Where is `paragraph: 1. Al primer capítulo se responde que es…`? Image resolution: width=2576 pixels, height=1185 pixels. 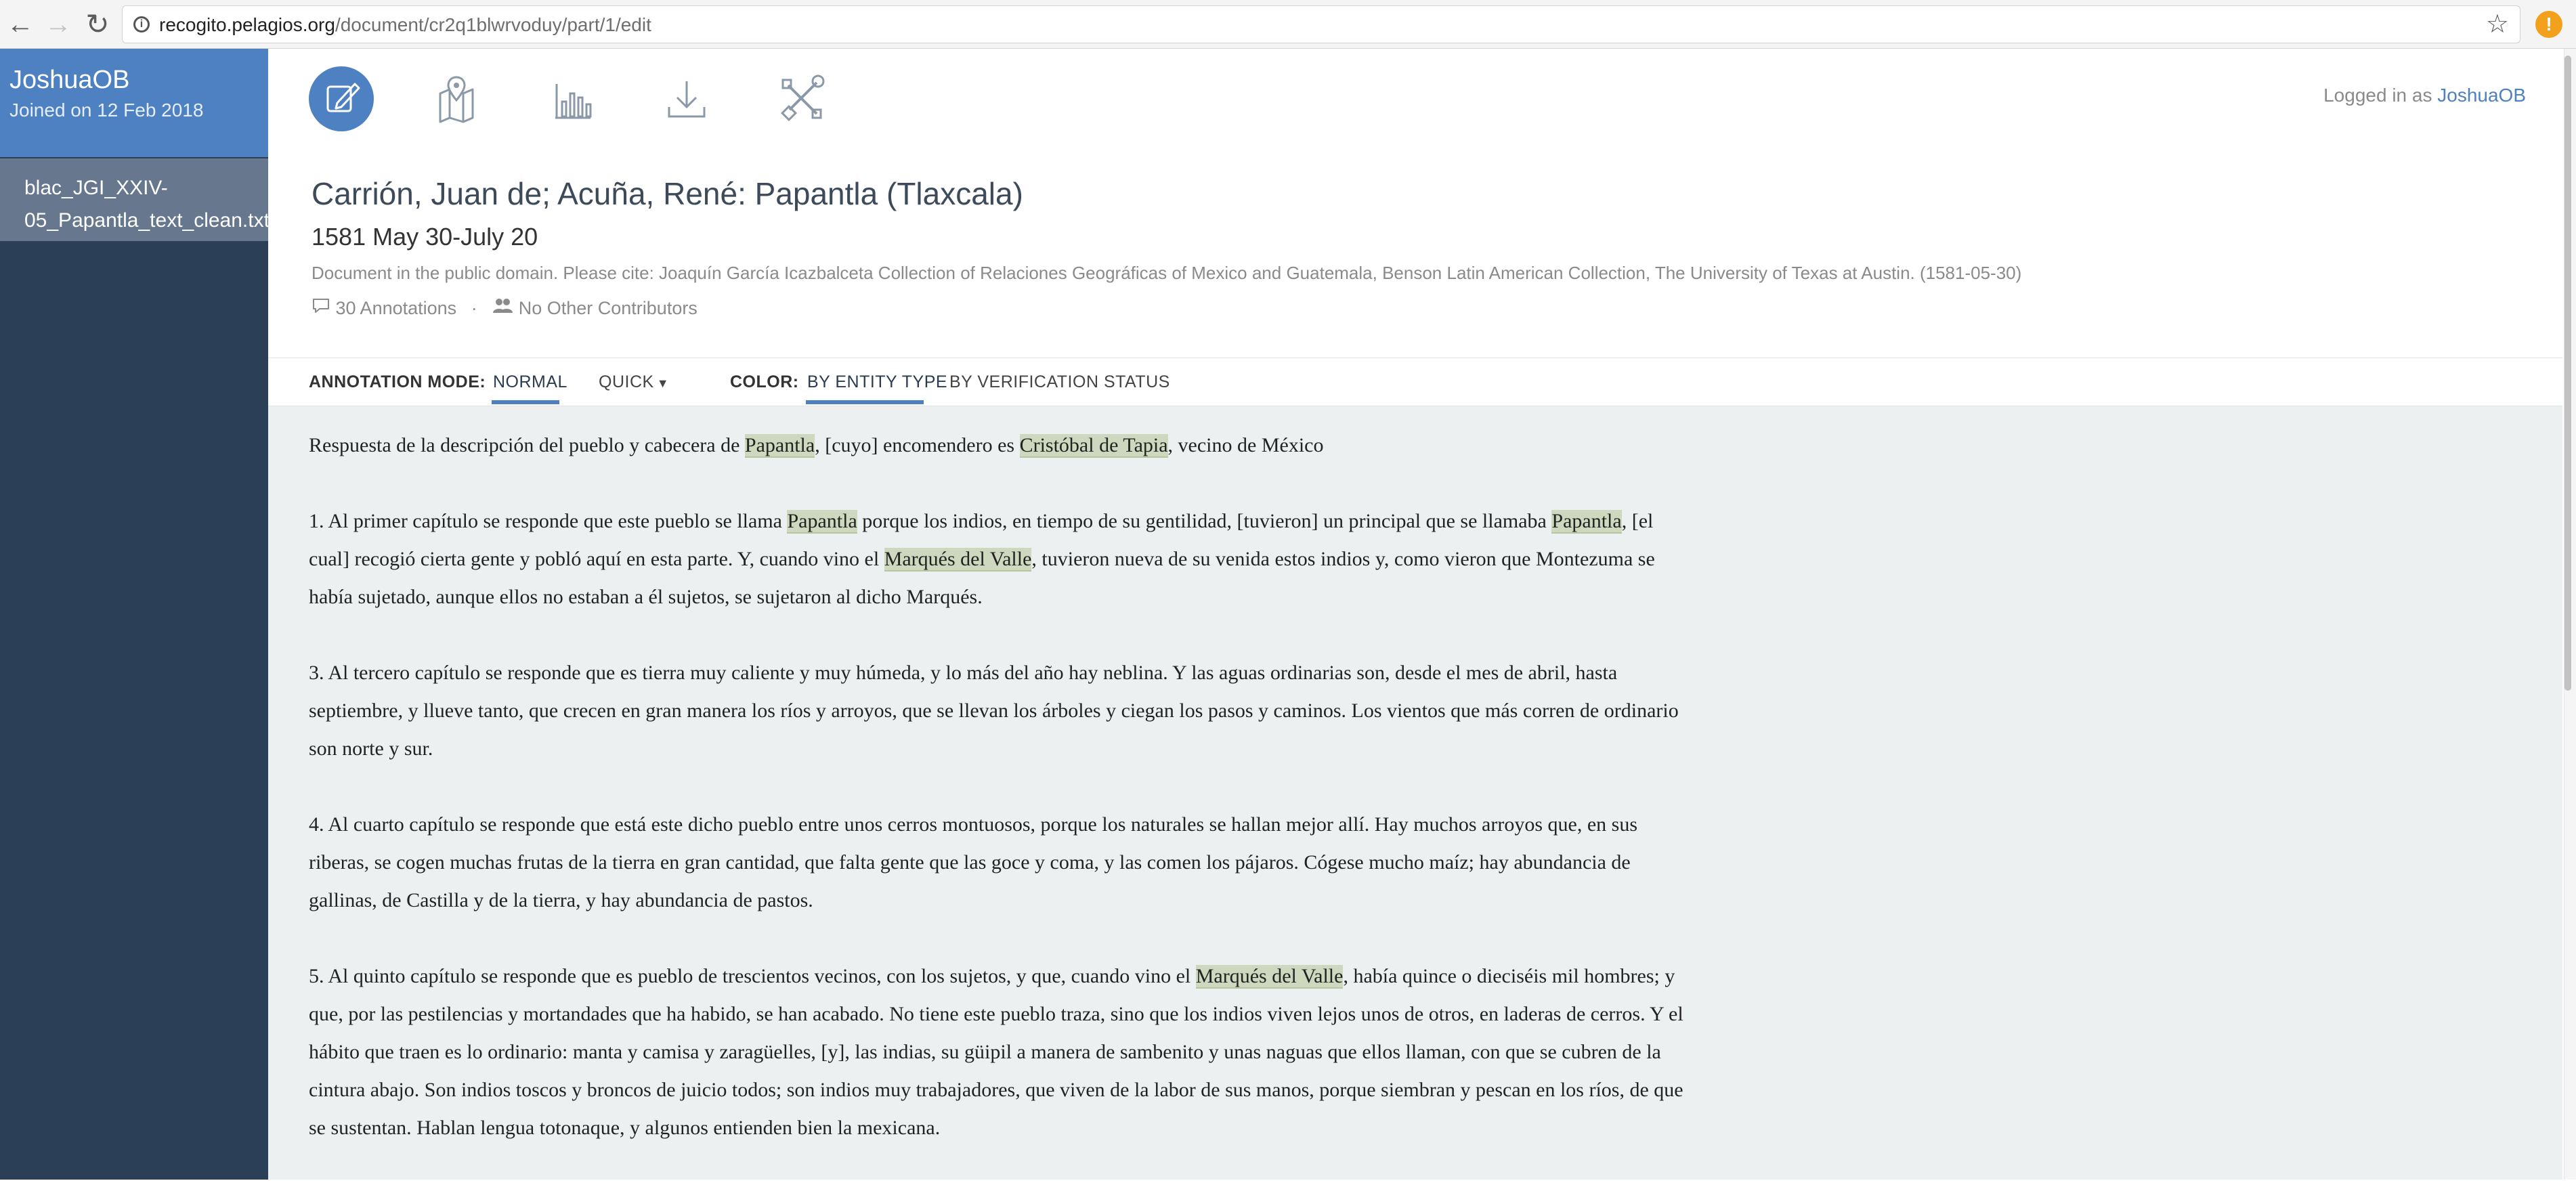 paragraph: 1. Al primer capítulo se responde que es… is located at coordinates (999, 559).